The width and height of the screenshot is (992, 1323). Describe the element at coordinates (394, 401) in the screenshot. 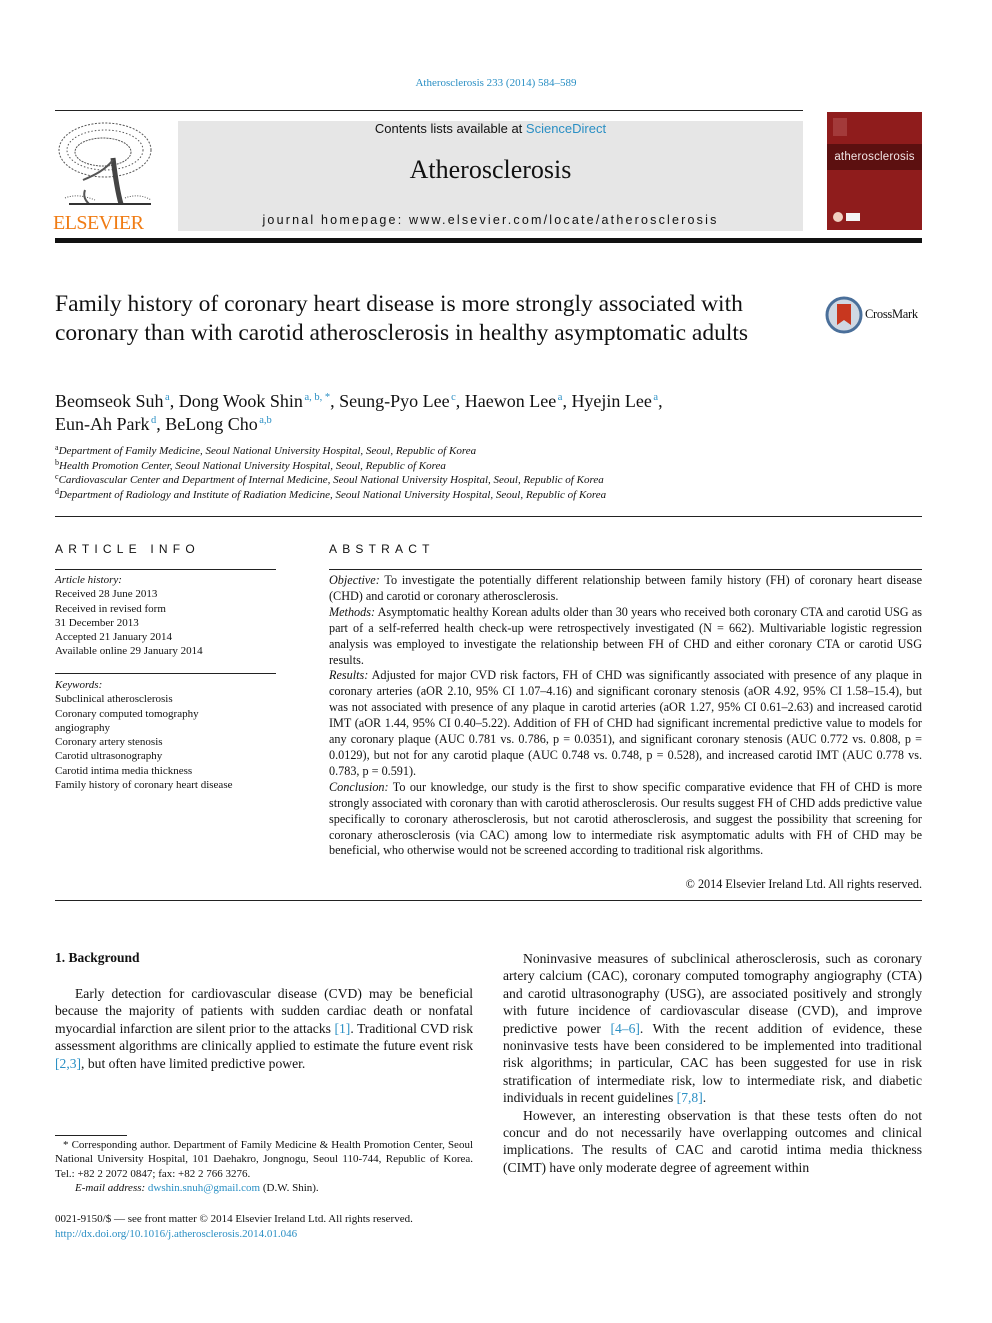

I see `author-name: Seung-Pyo Lee` at that location.